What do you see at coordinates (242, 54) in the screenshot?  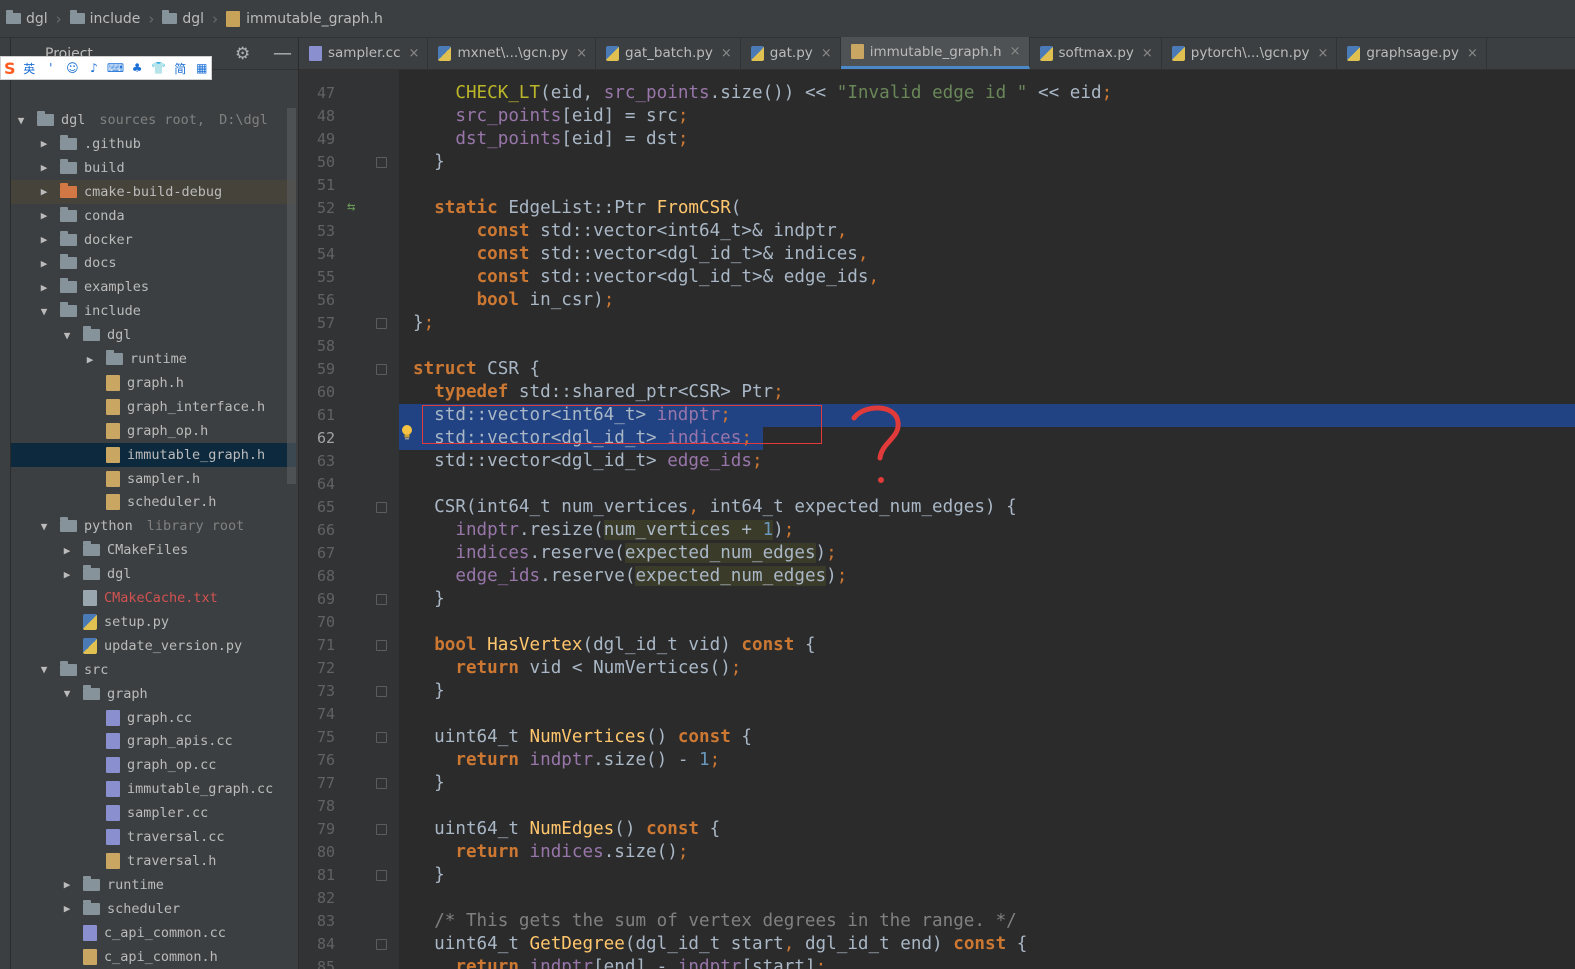 I see `gear-icon: ⚙` at bounding box center [242, 54].